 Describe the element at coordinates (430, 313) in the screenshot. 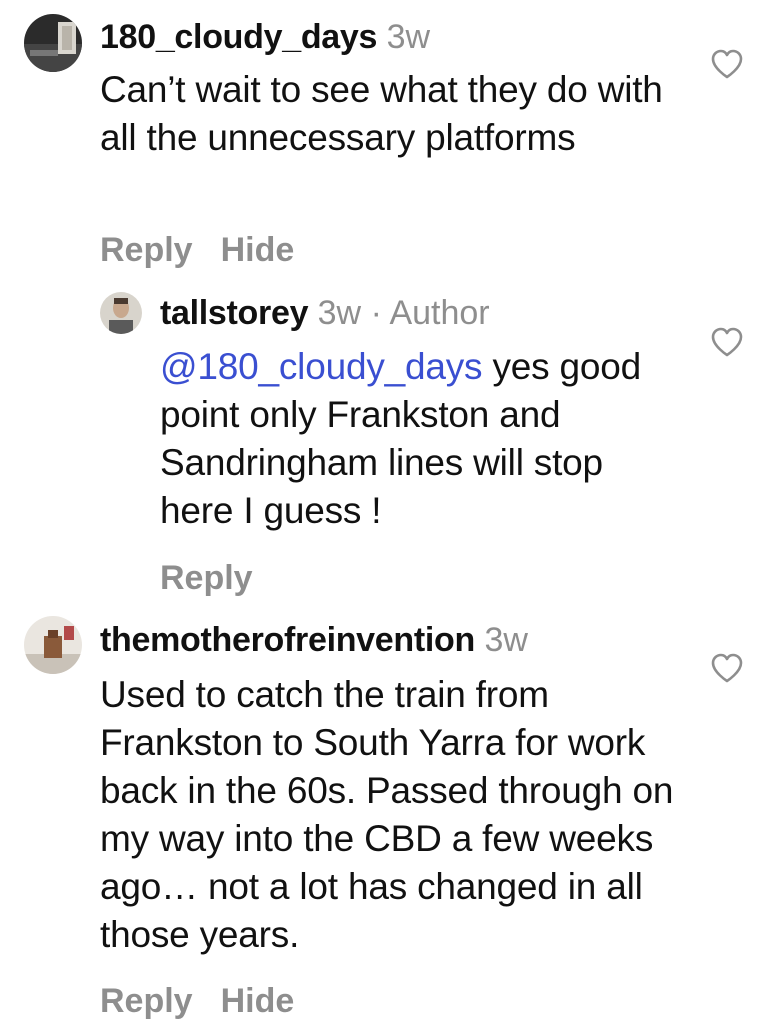

I see `author-badge: · Author` at that location.